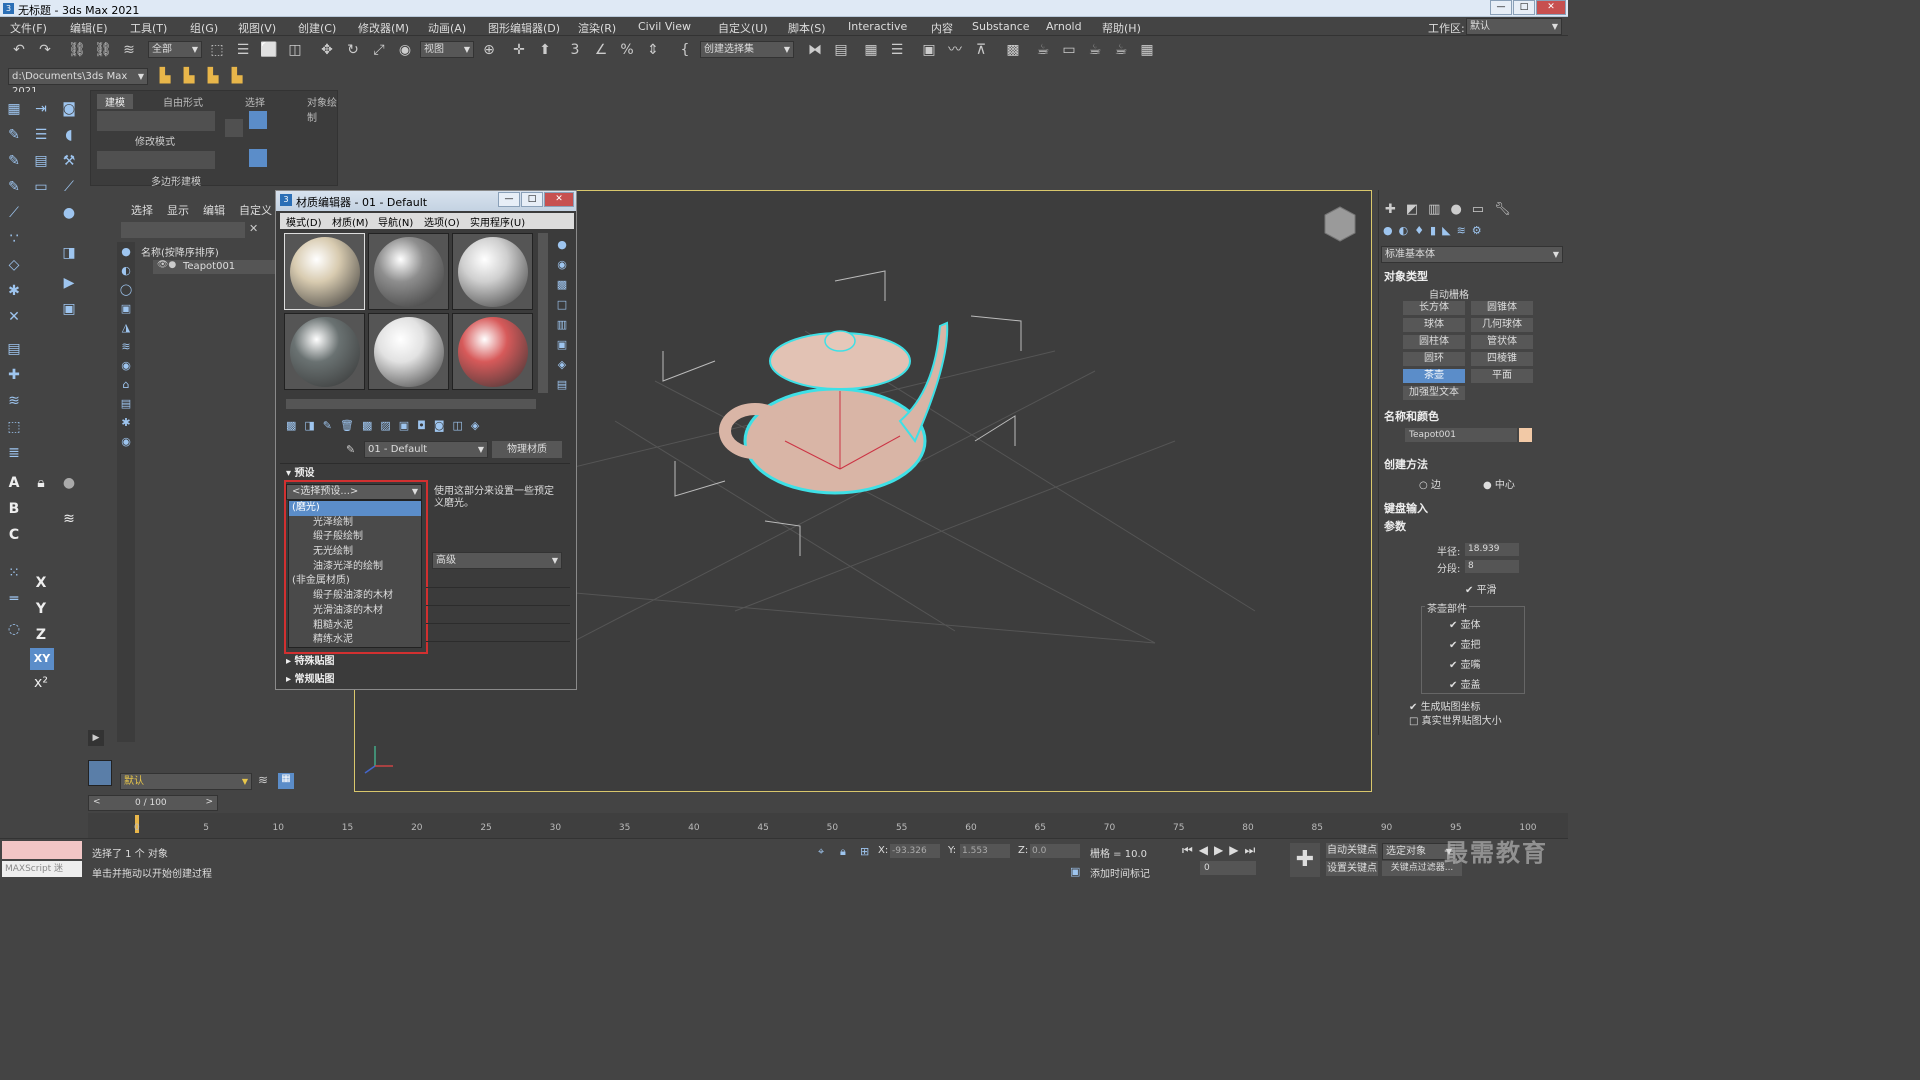 This screenshot has width=1920, height=1080. I want to click on rollout-keyboard-entry: 键盘输入, so click(1406, 508).